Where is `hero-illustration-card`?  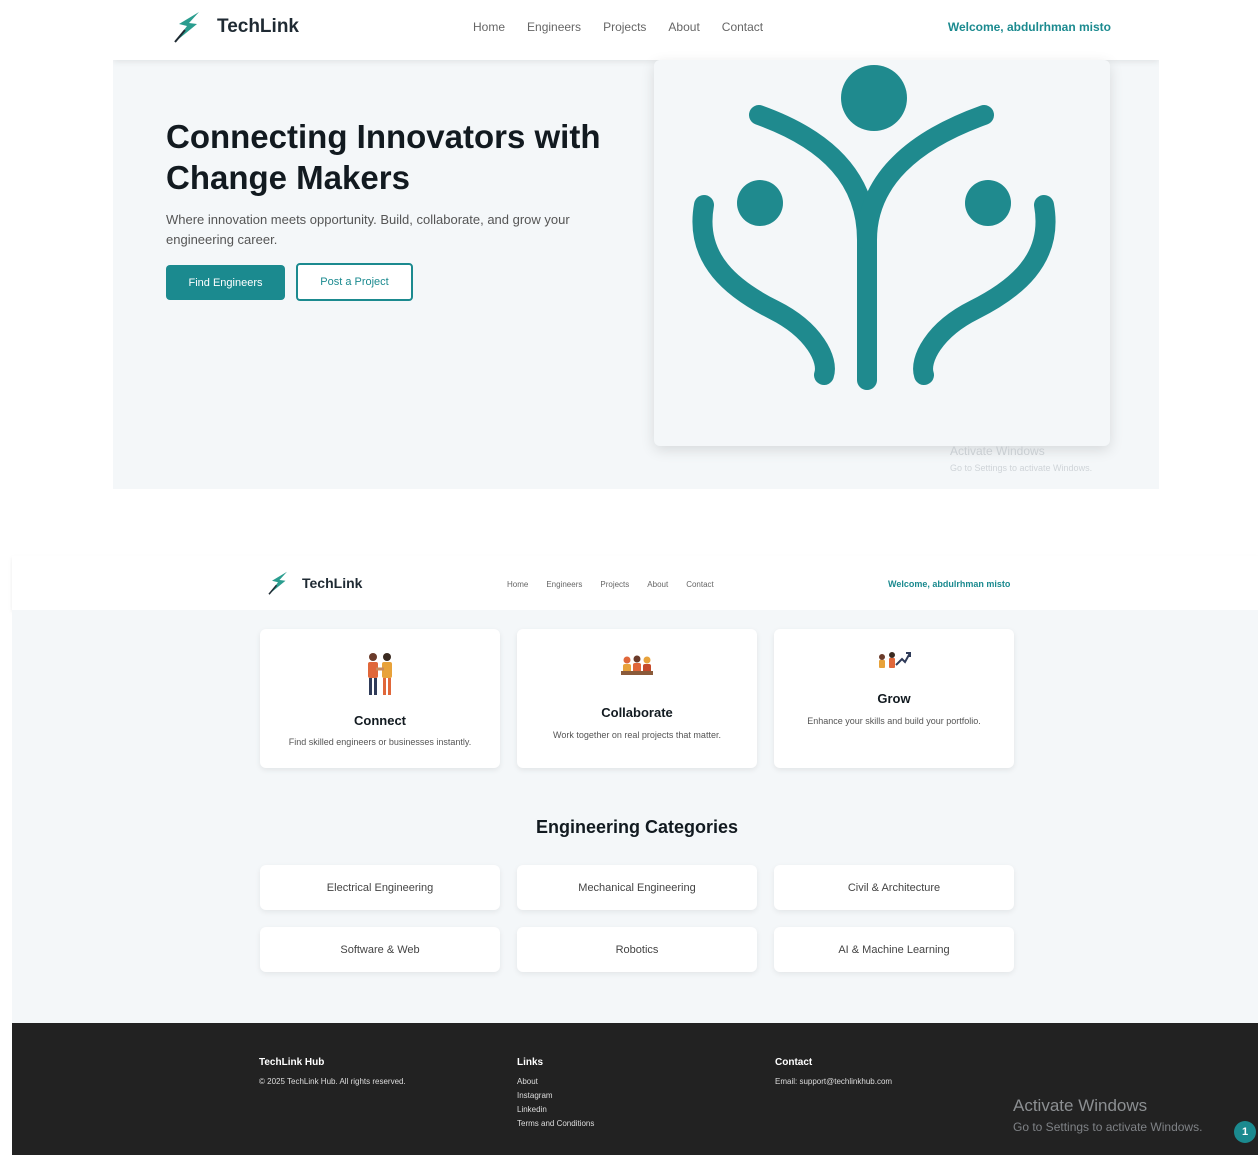
hero-illustration-card is located at coordinates (882, 253).